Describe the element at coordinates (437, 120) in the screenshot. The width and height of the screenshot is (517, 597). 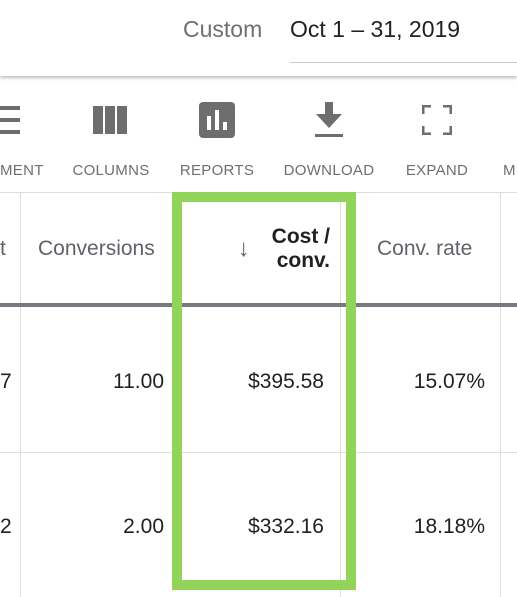
I see `expand-icon` at that location.